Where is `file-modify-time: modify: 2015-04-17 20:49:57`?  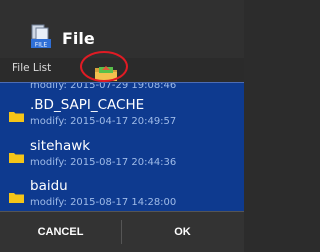
file-modify-time: modify: 2015-04-17 20:49:57 is located at coordinates (103, 121).